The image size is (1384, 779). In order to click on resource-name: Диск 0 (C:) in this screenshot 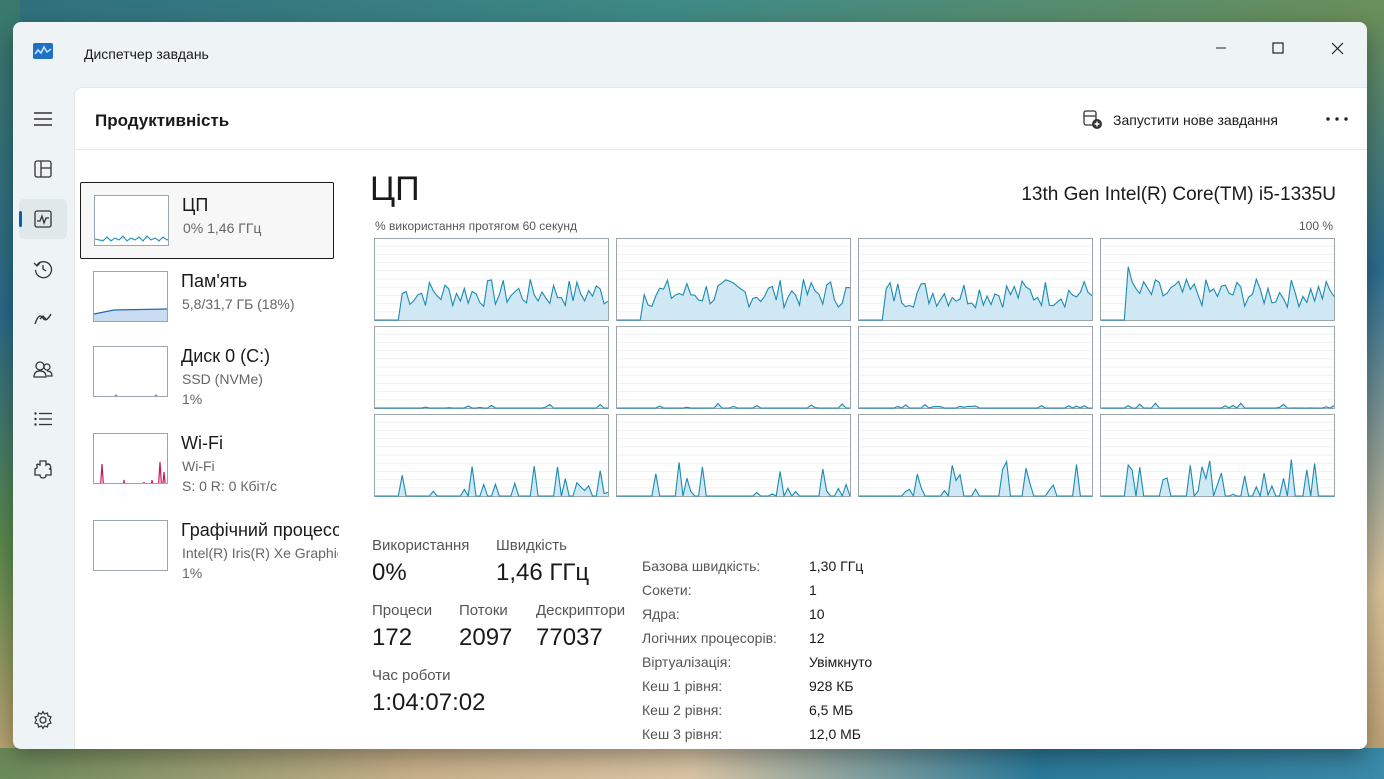, I will do `click(226, 356)`.